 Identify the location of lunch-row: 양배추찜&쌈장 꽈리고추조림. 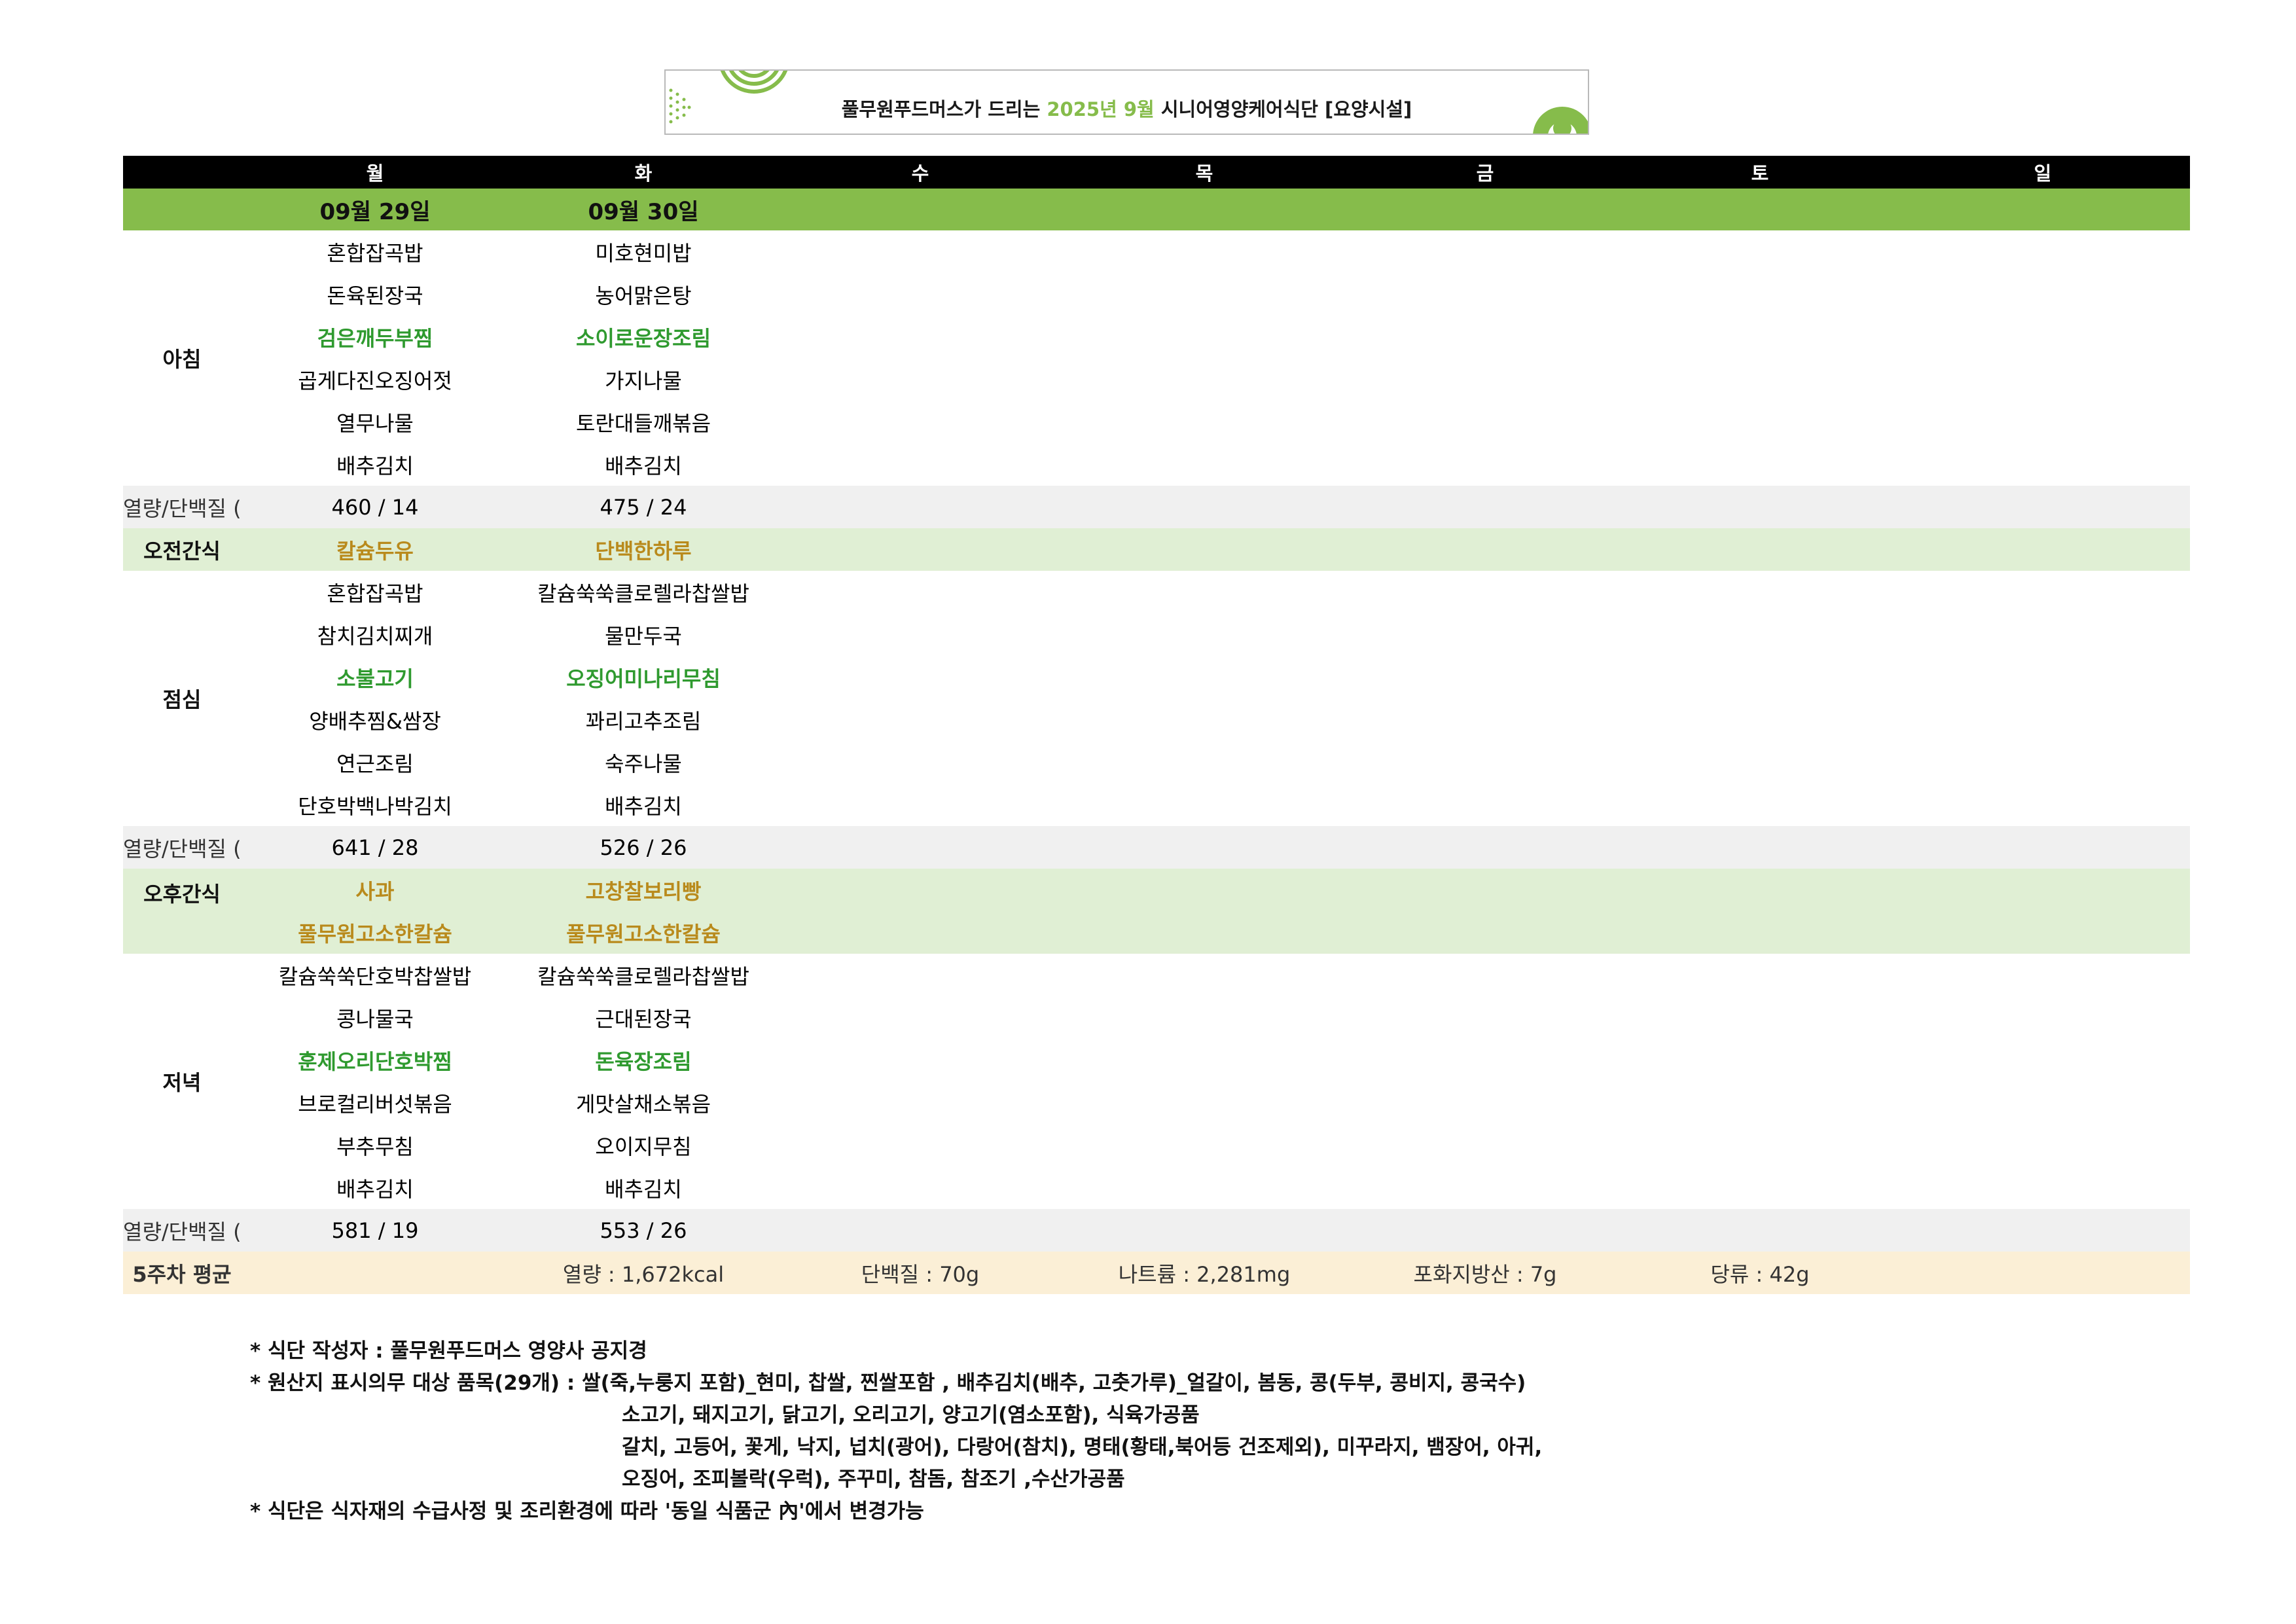
(1156, 719).